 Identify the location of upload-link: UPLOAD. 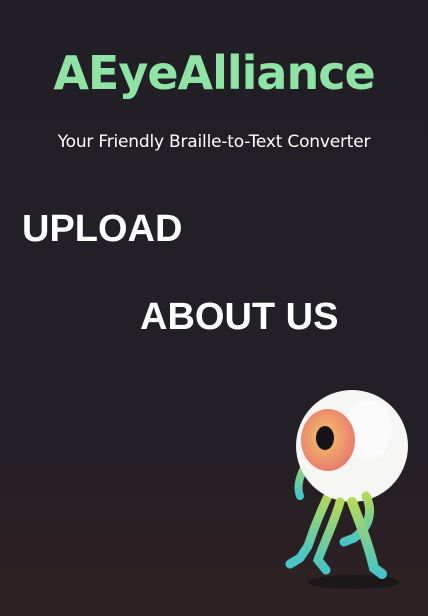
(102, 229).